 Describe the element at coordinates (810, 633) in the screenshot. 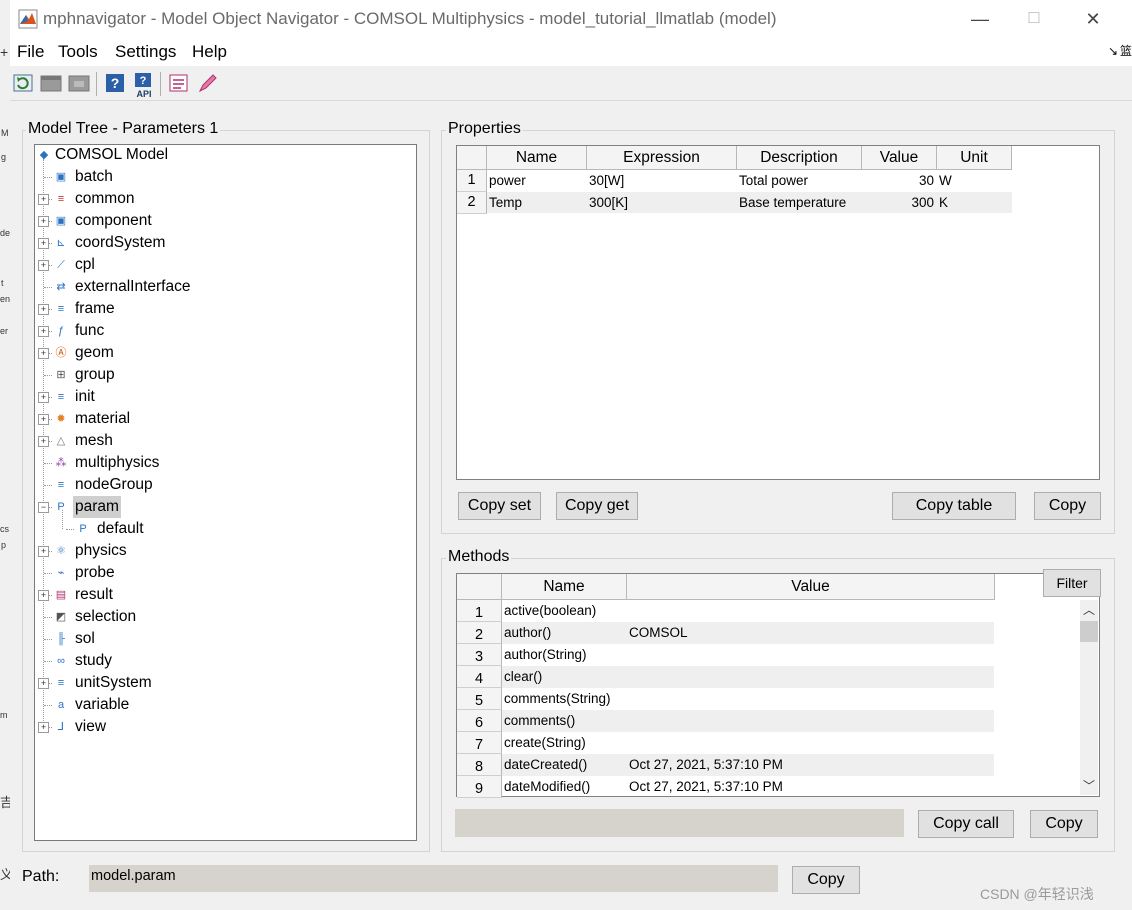

I see `method-value-cell: COMSOL` at that location.